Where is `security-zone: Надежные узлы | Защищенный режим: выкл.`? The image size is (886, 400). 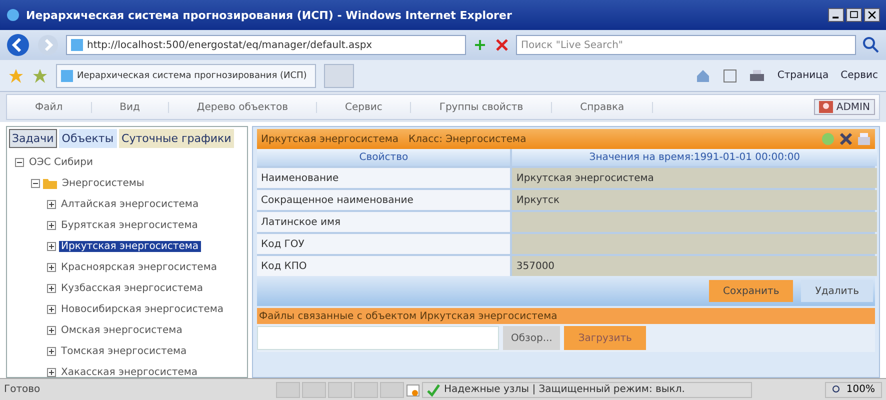
security-zone: Надежные узлы | Защищенный режим: выкл. is located at coordinates (564, 389).